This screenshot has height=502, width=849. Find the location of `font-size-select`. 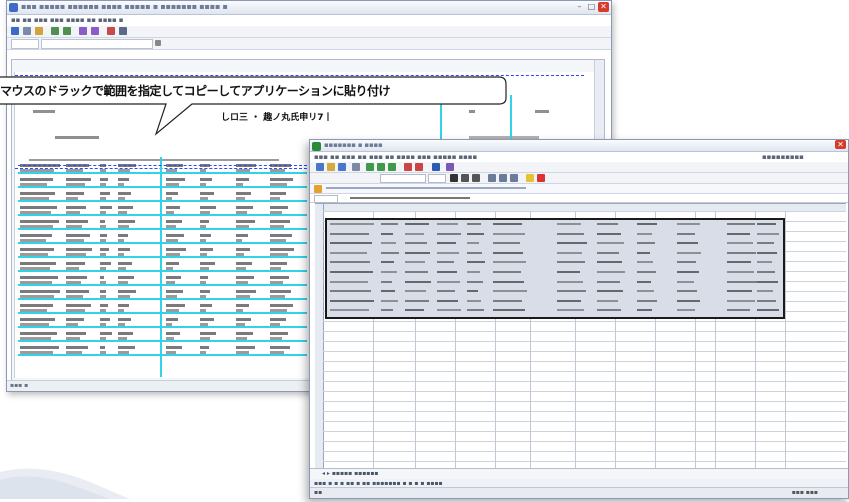

font-size-select is located at coordinates (437, 178).